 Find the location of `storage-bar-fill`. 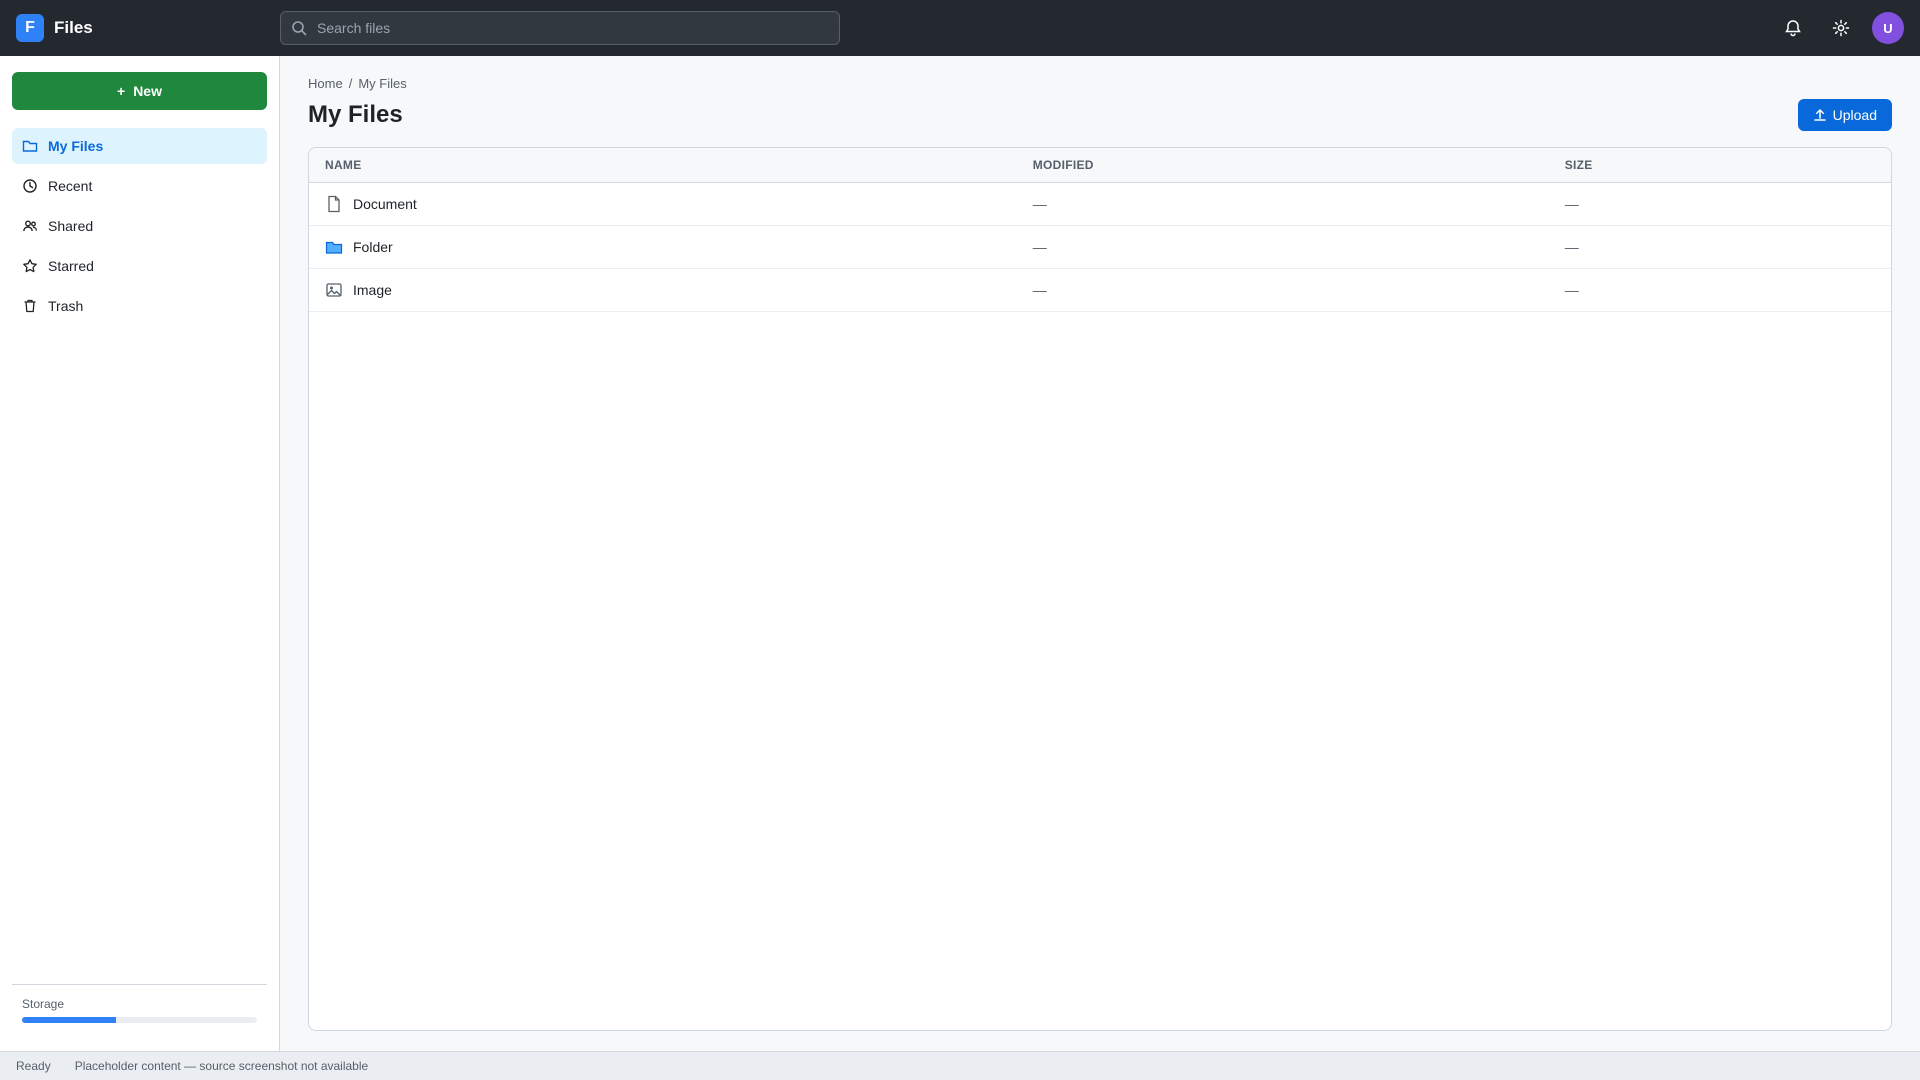

storage-bar-fill is located at coordinates (69, 1020).